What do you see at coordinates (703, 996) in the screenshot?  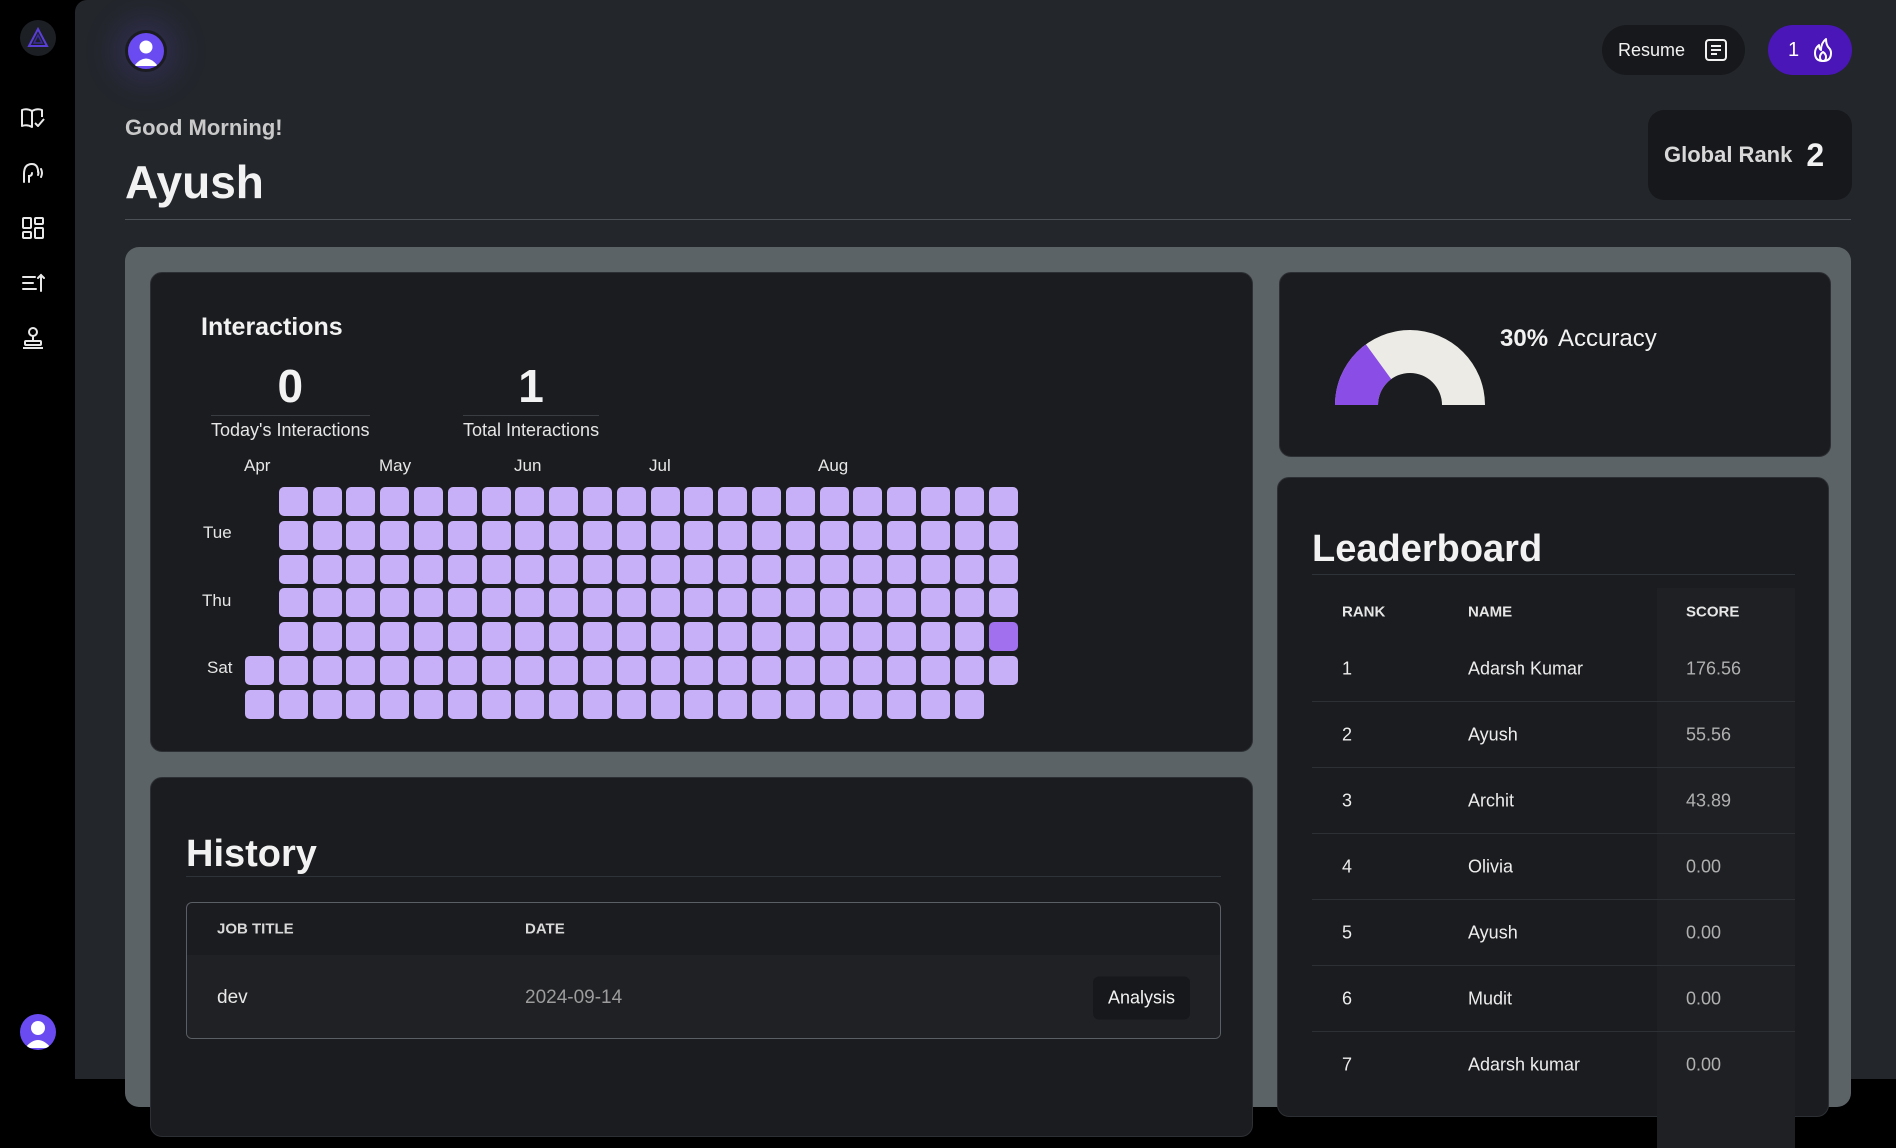 I see `table-row: dev 2024-09-14 Analysis` at bounding box center [703, 996].